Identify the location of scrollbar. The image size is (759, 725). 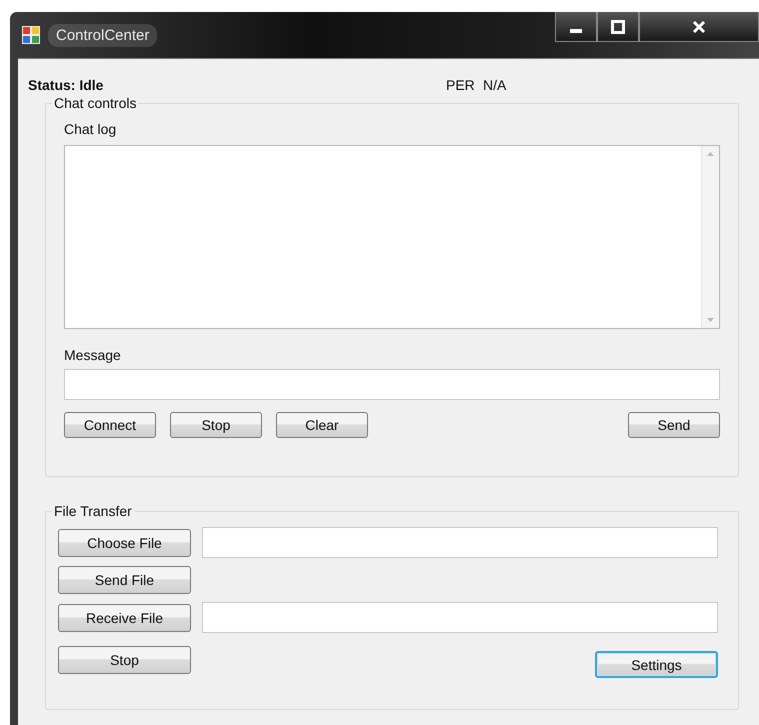
(710, 237).